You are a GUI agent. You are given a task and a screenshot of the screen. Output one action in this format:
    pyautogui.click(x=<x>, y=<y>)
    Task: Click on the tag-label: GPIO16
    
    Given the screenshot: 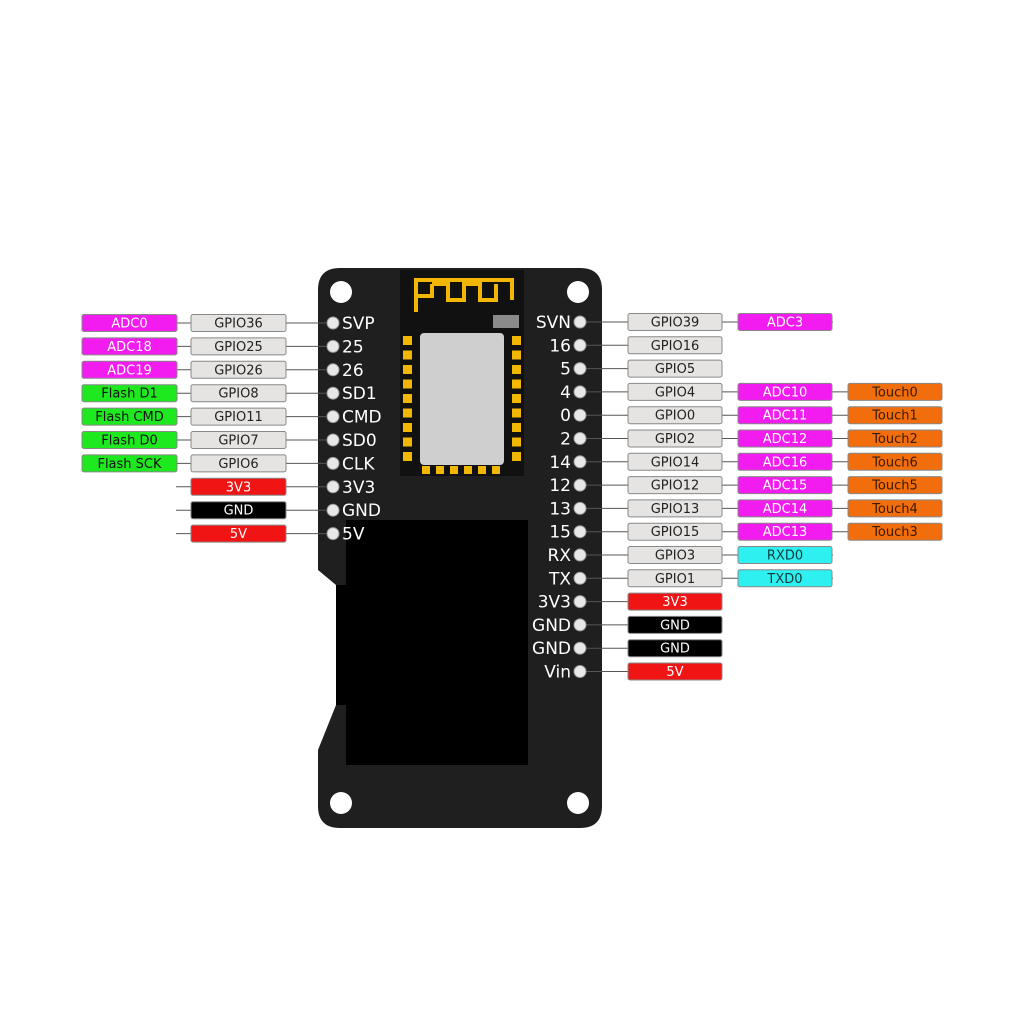 What is the action you would take?
    pyautogui.click(x=675, y=346)
    